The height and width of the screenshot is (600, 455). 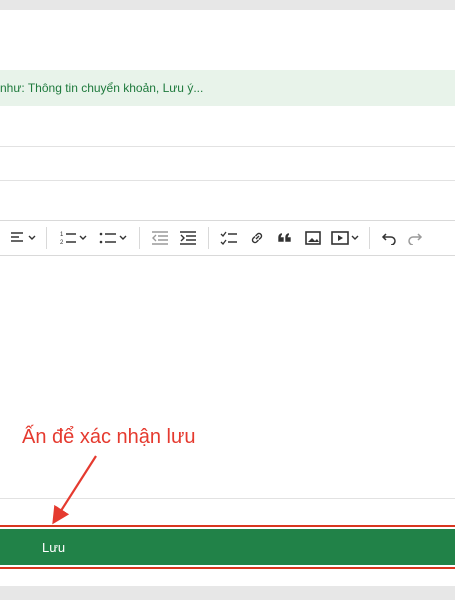 I want to click on numbered-list-icon: 1 2, so click(x=68, y=239).